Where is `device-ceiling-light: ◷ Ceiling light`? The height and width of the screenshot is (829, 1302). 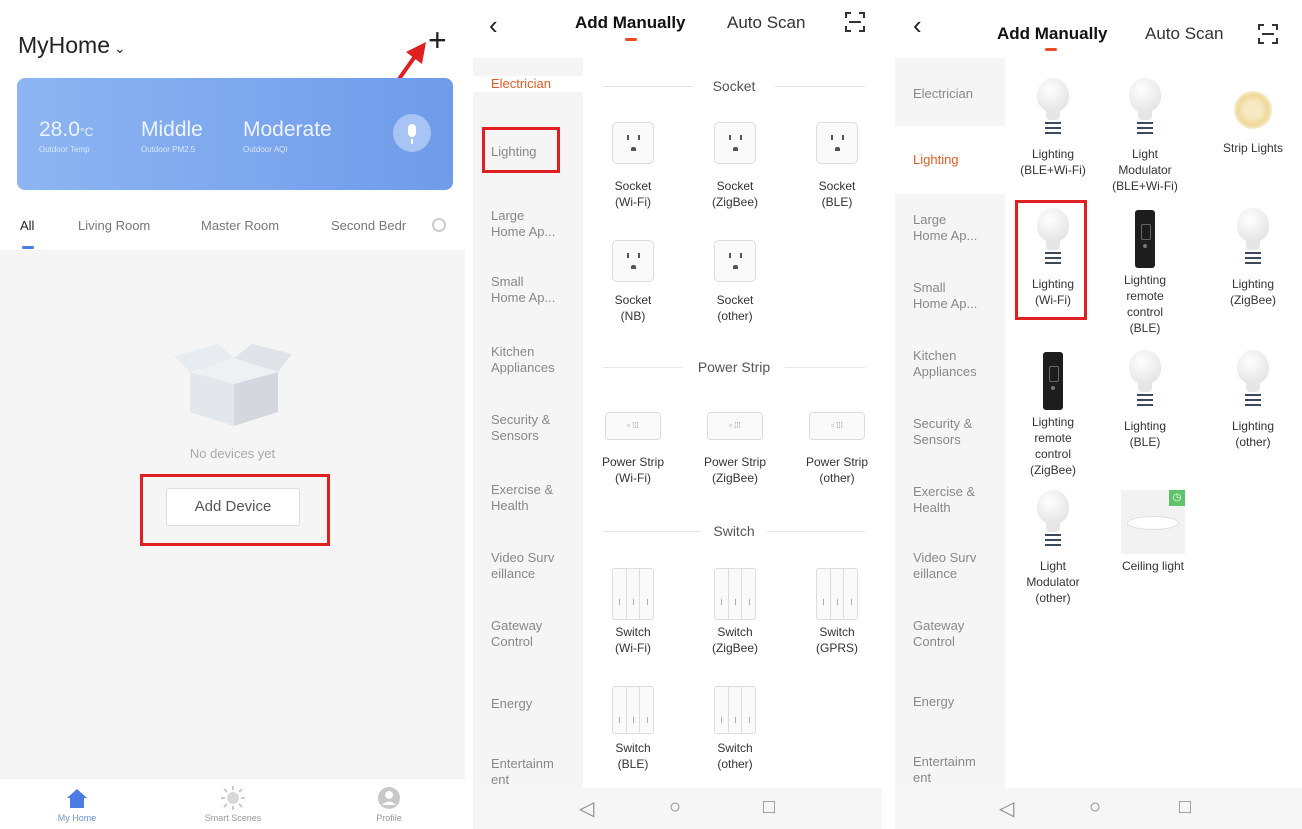
device-ceiling-light: ◷ Ceiling light is located at coordinates (1153, 532).